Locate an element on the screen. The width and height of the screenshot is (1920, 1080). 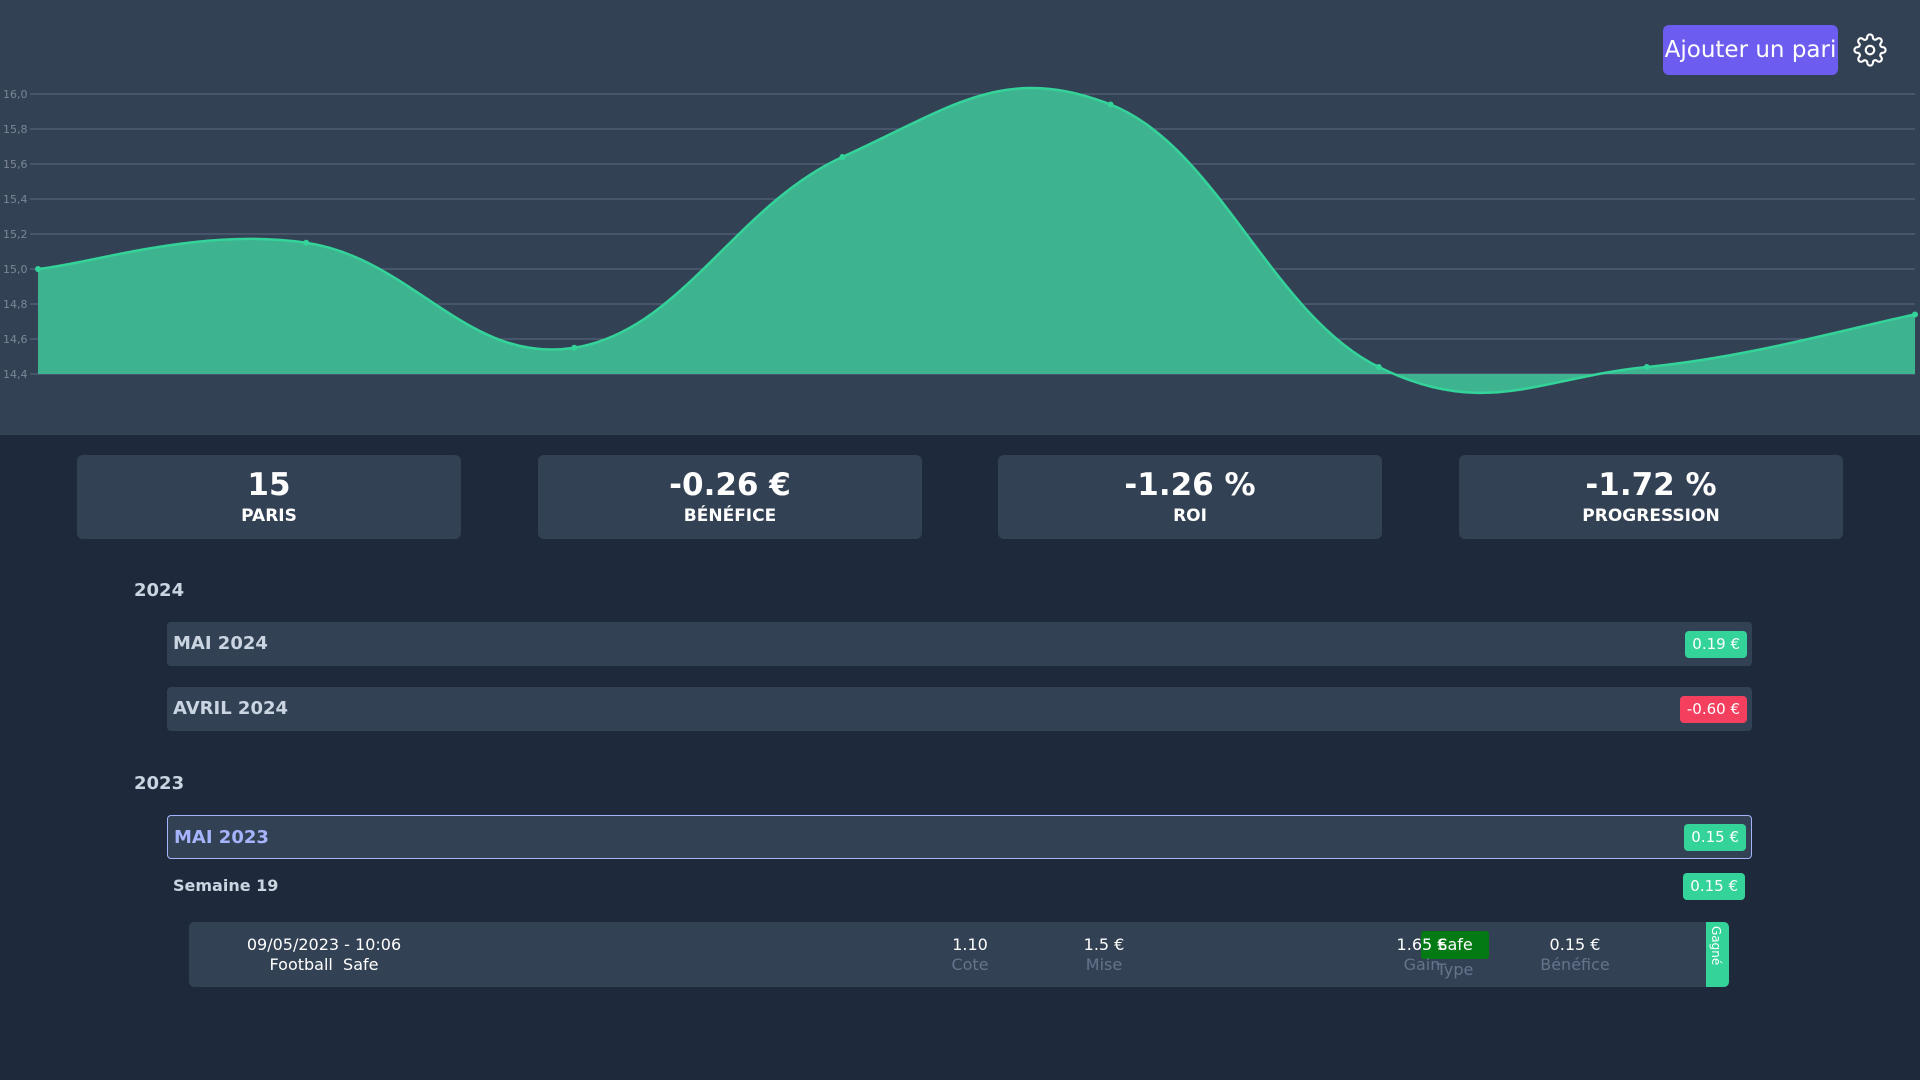
month-label: AVRIL 2024 is located at coordinates (231, 708).